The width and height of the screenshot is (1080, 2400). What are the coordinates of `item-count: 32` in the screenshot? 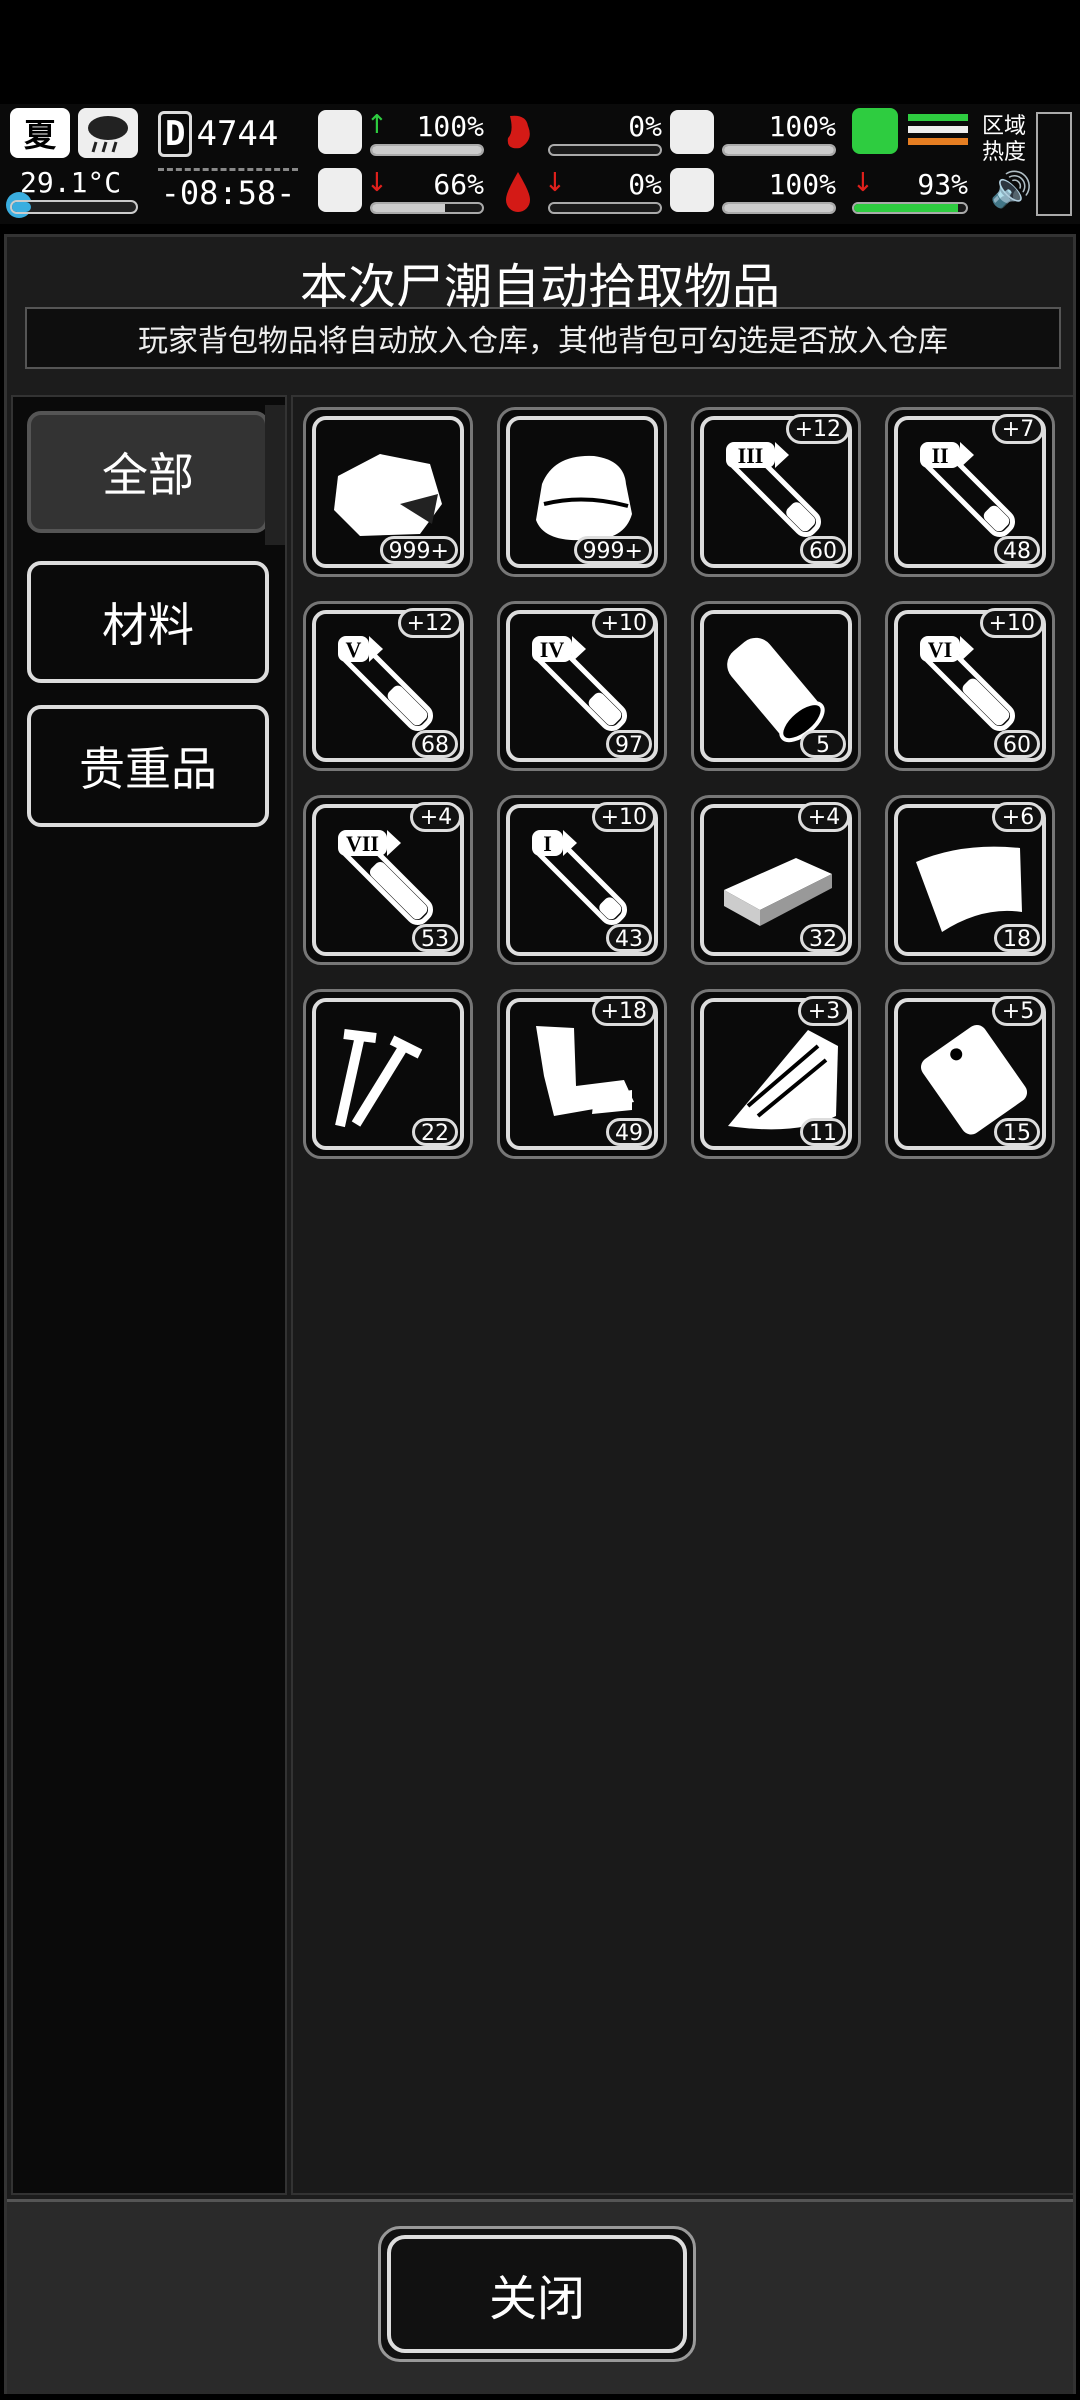 It's located at (823, 938).